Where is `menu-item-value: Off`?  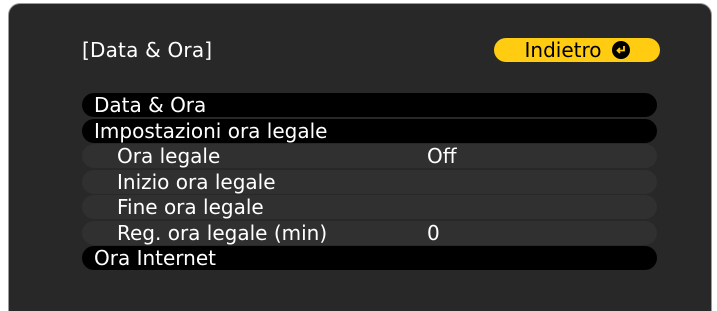 menu-item-value: Off is located at coordinates (442, 156).